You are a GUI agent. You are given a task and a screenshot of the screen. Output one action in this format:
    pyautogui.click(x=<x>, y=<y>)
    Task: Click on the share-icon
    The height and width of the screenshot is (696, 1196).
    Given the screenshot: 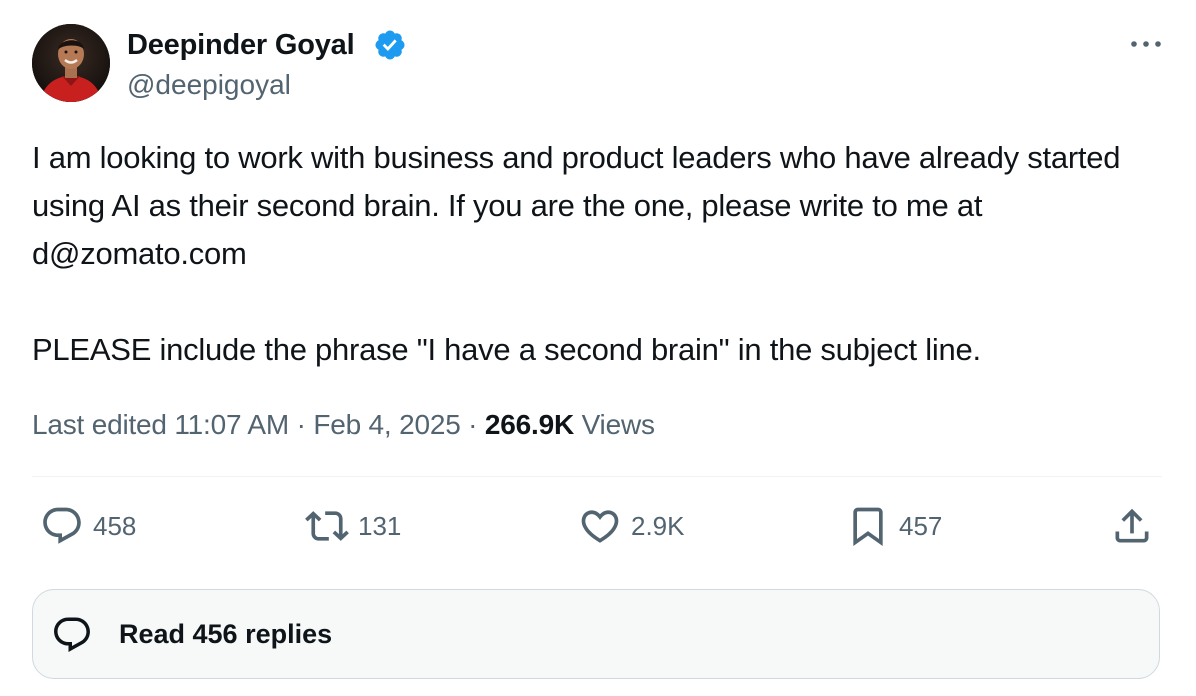 What is the action you would take?
    pyautogui.click(x=1132, y=525)
    